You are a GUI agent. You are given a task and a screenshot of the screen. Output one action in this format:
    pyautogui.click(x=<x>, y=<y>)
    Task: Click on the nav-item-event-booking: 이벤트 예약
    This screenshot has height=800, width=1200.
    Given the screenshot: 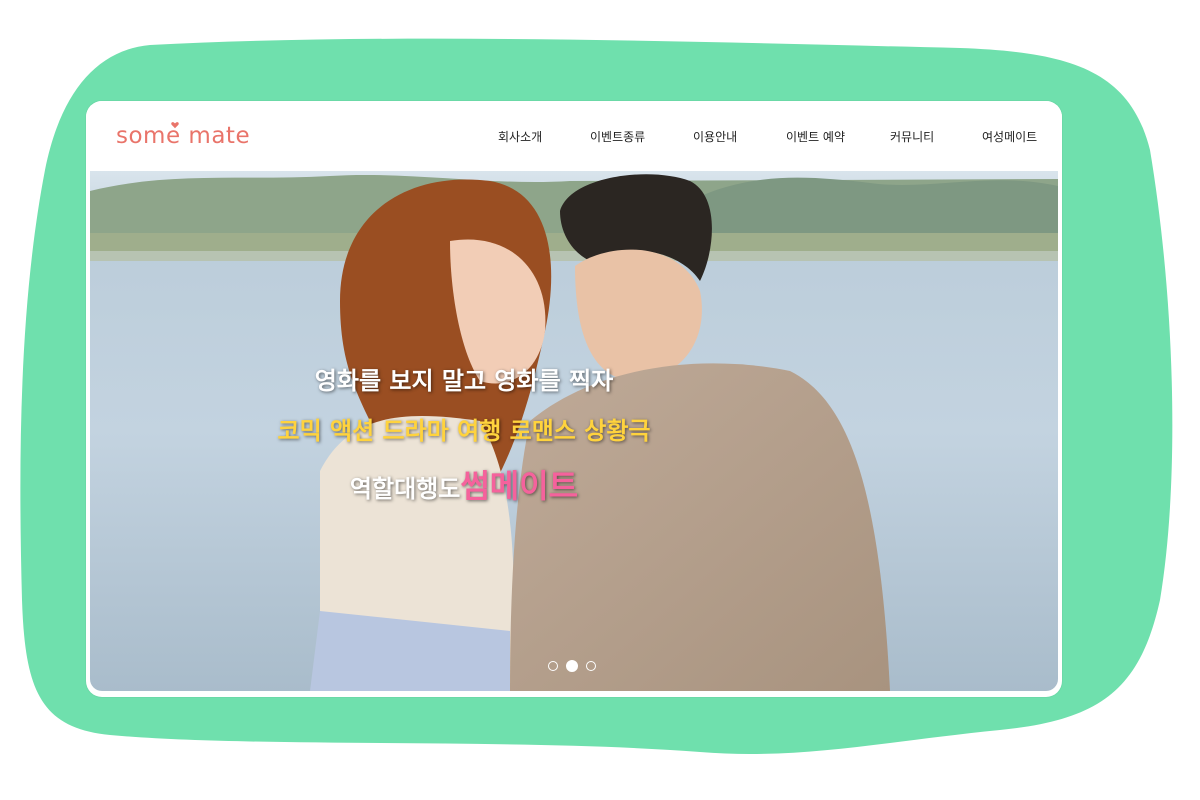 What is the action you would take?
    pyautogui.click(x=815, y=136)
    